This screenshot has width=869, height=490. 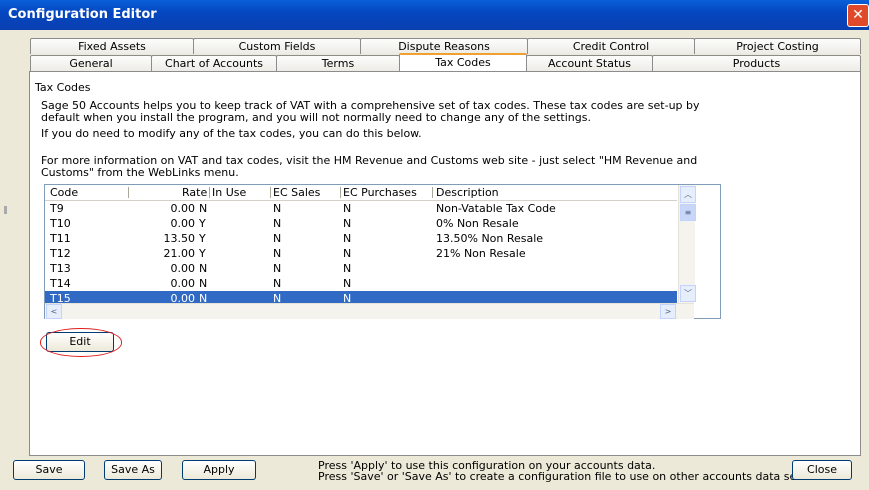 I want to click on cell-description: Non-Vatable Tax Code, so click(x=496, y=208).